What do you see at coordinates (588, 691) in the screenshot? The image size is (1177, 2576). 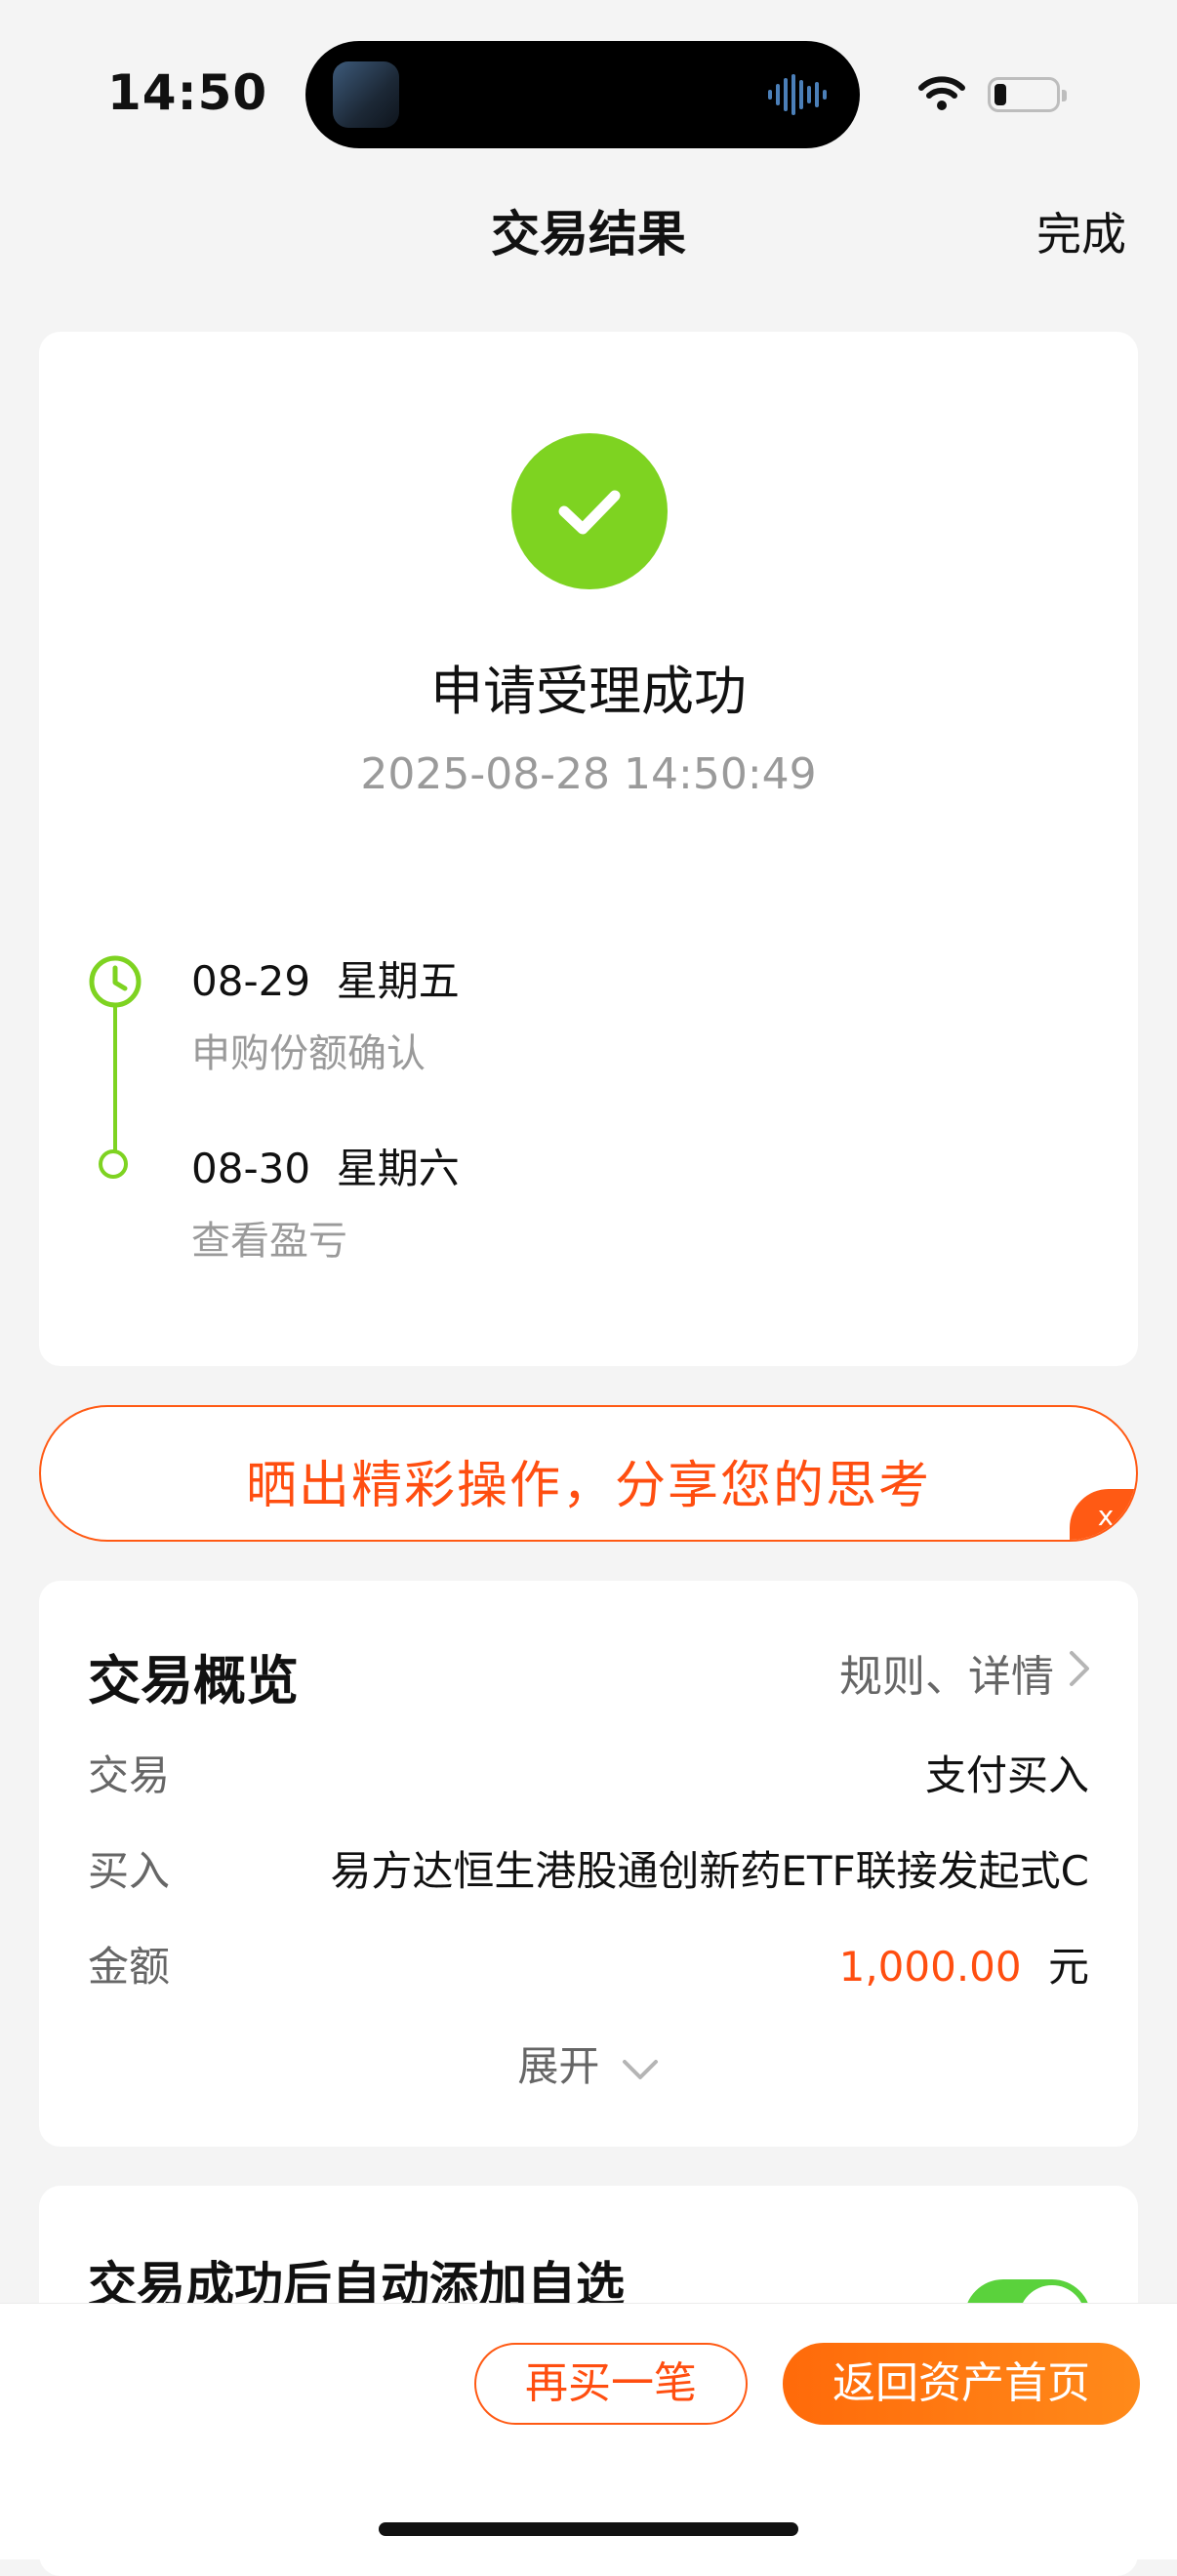 I see `result-title: 申请受理成功` at bounding box center [588, 691].